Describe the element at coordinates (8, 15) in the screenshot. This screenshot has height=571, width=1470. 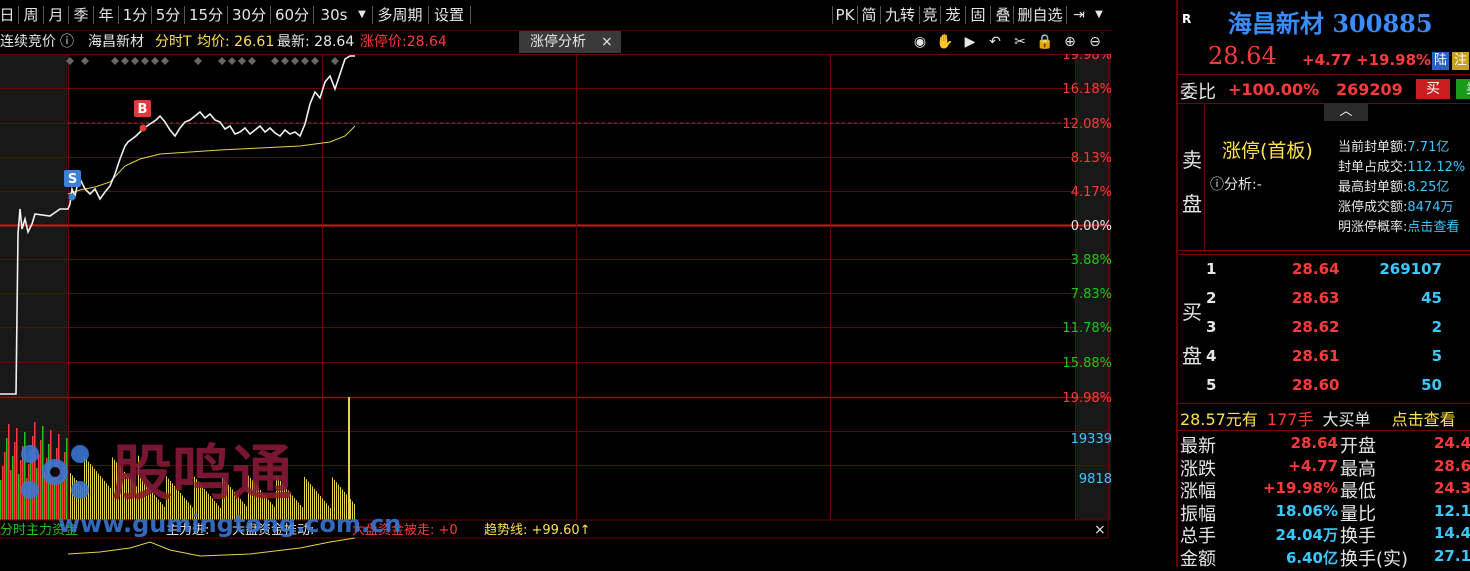
I see `period-day: 日` at that location.